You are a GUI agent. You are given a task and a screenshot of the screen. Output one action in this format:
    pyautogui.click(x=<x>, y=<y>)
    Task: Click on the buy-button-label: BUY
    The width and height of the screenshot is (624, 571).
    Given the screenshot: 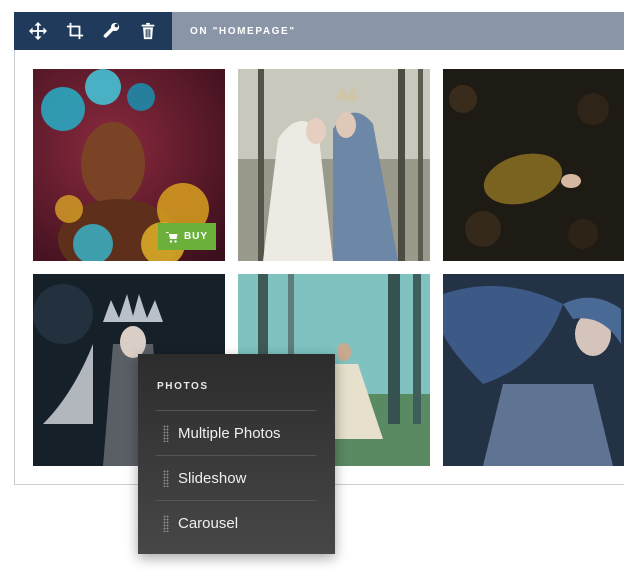 What is the action you would take?
    pyautogui.click(x=196, y=236)
    